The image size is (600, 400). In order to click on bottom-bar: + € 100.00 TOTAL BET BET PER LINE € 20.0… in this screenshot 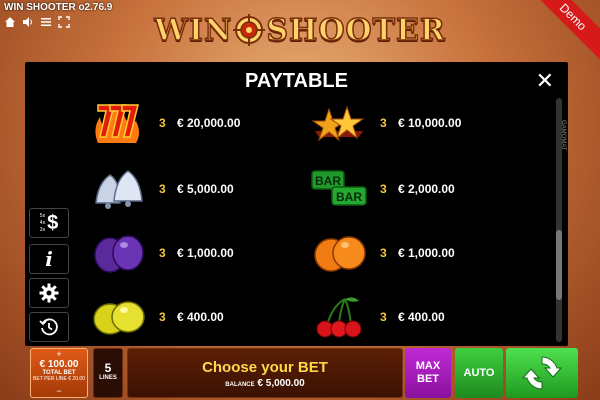, I will do `click(300, 373)`.